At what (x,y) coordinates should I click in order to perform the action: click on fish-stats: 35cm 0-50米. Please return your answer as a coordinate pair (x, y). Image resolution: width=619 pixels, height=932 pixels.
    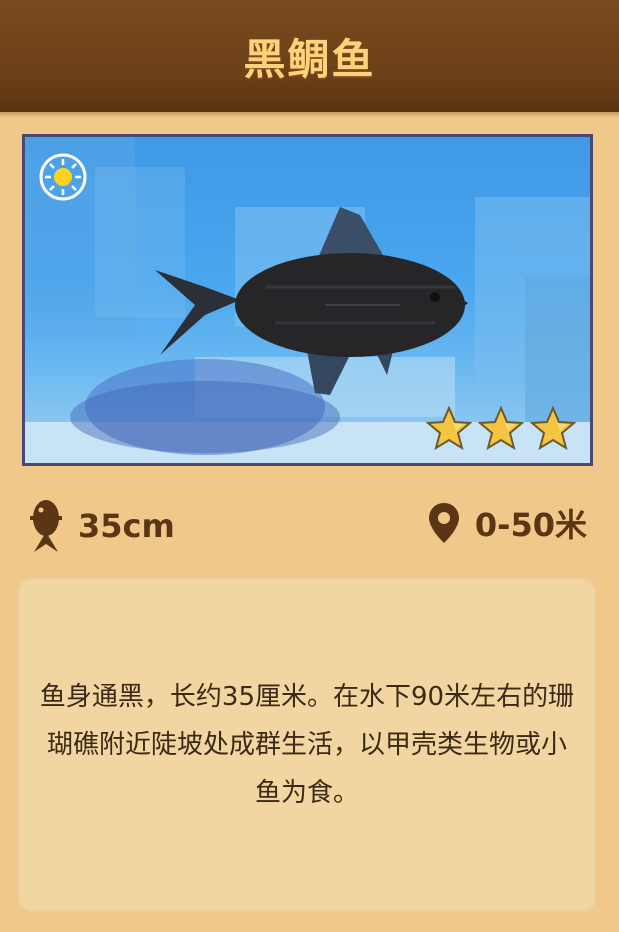
    Looking at the image, I should click on (309, 524).